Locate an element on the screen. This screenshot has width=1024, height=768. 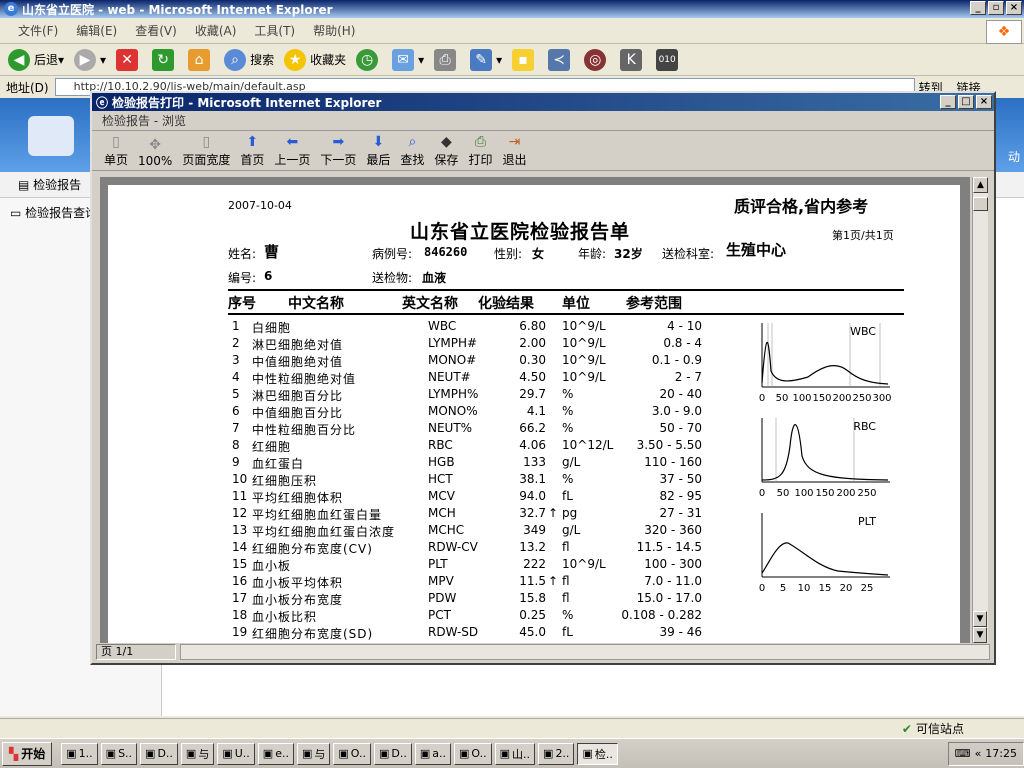
next-page-button: ➡ 下一页 is located at coordinates (338, 150).